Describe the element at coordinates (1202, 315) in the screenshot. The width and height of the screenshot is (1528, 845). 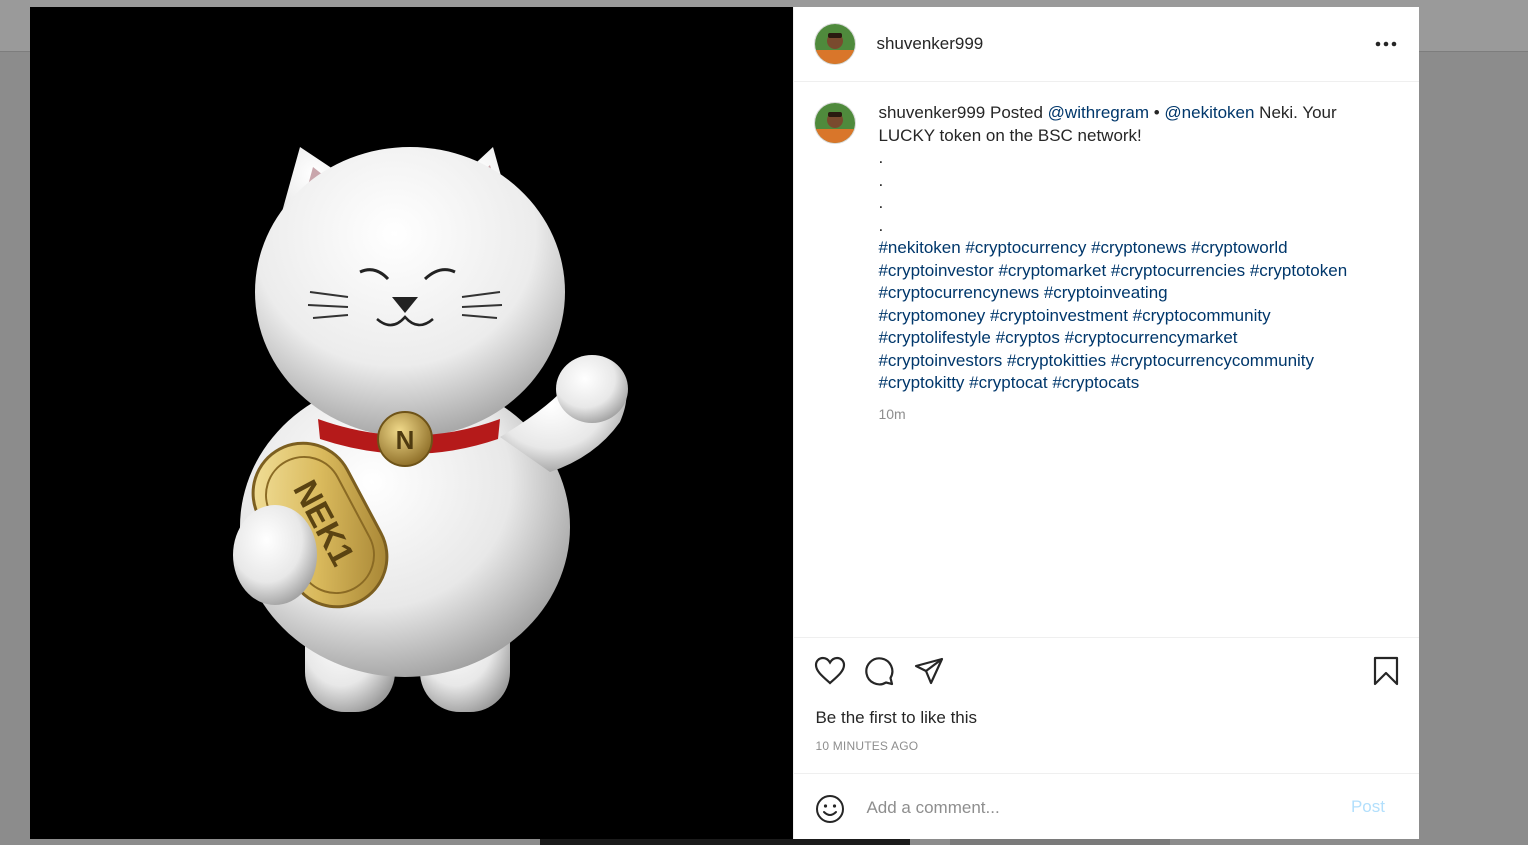
I see `hashtag: #cryptocommunity` at that location.